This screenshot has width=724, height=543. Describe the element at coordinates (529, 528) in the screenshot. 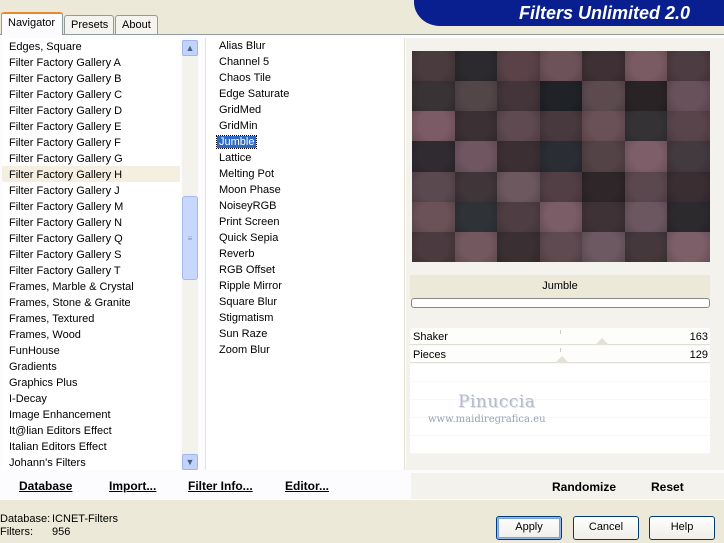

I see `apply-button: Apply` at that location.